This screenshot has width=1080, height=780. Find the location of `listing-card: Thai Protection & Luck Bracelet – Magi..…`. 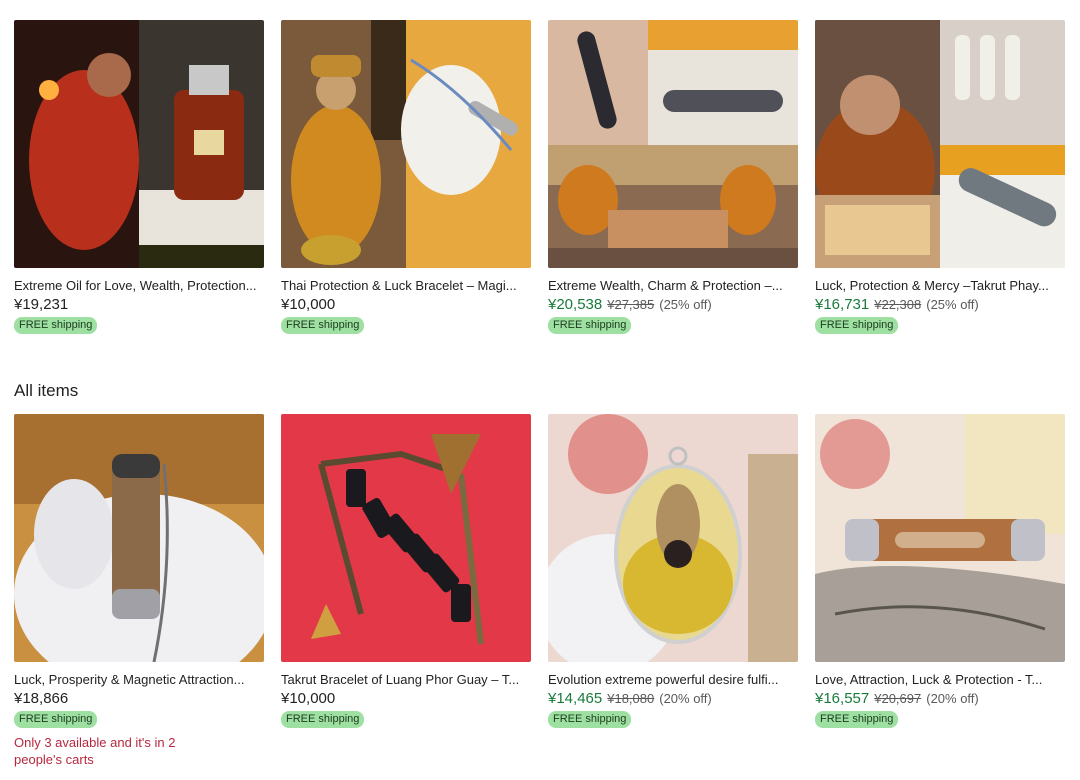

listing-card: Thai Protection & Luck Bracelet – Magi..… is located at coordinates (406, 177).